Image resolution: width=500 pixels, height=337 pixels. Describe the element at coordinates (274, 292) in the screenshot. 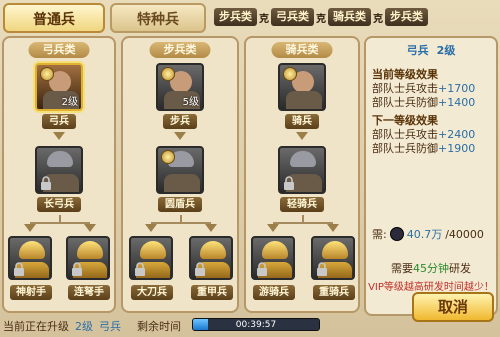

I see `unit-label: 游骑兵` at that location.